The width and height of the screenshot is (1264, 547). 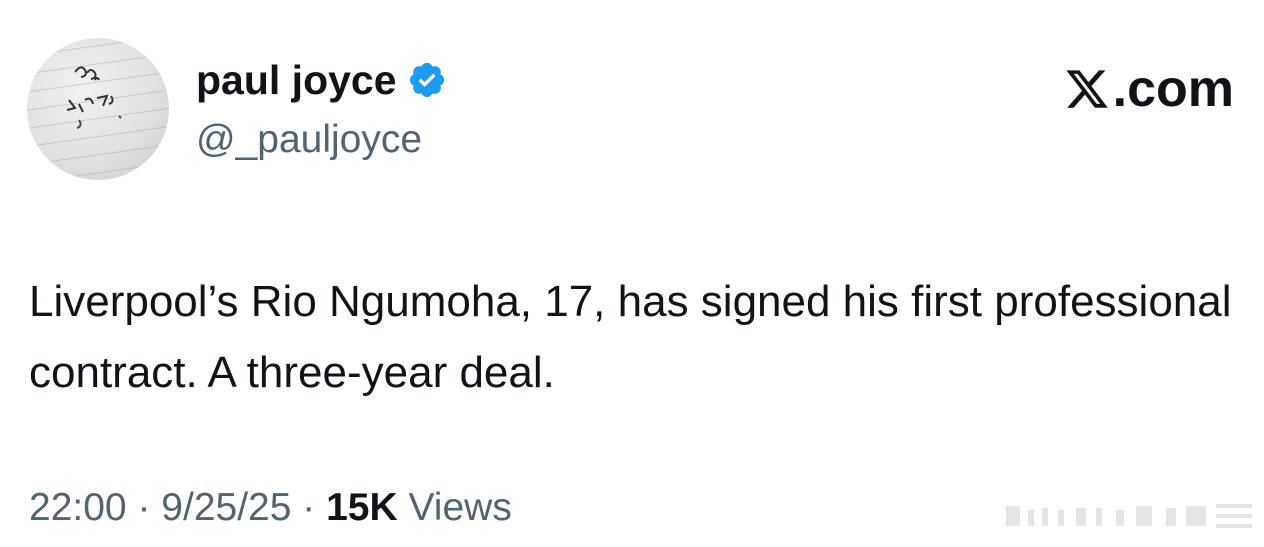 I want to click on author-display-name: paul joyce, so click(x=296, y=80).